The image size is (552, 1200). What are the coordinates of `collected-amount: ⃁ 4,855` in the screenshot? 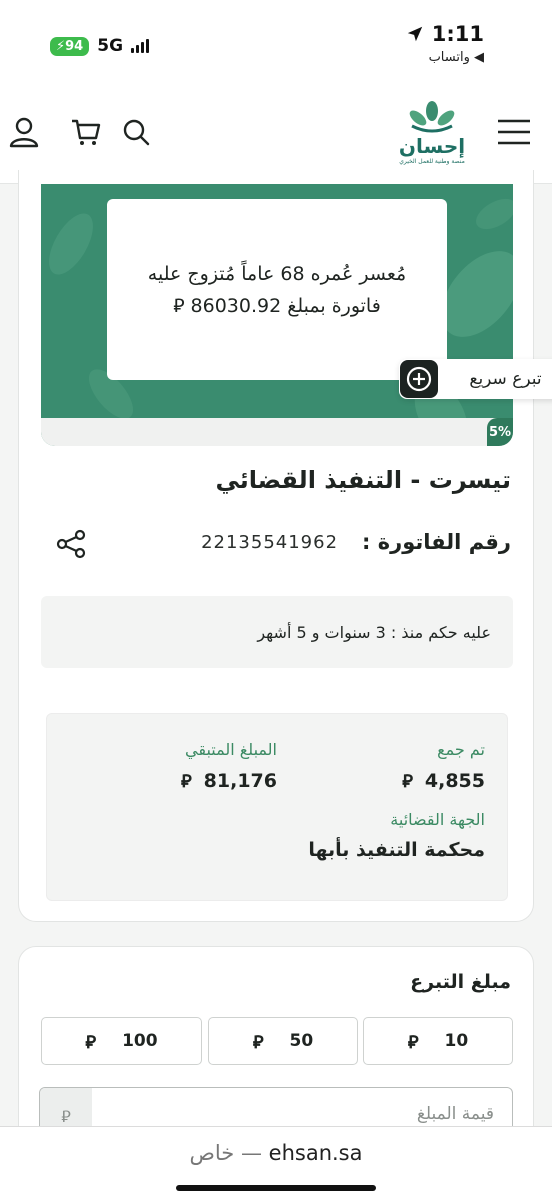 It's located at (443, 781).